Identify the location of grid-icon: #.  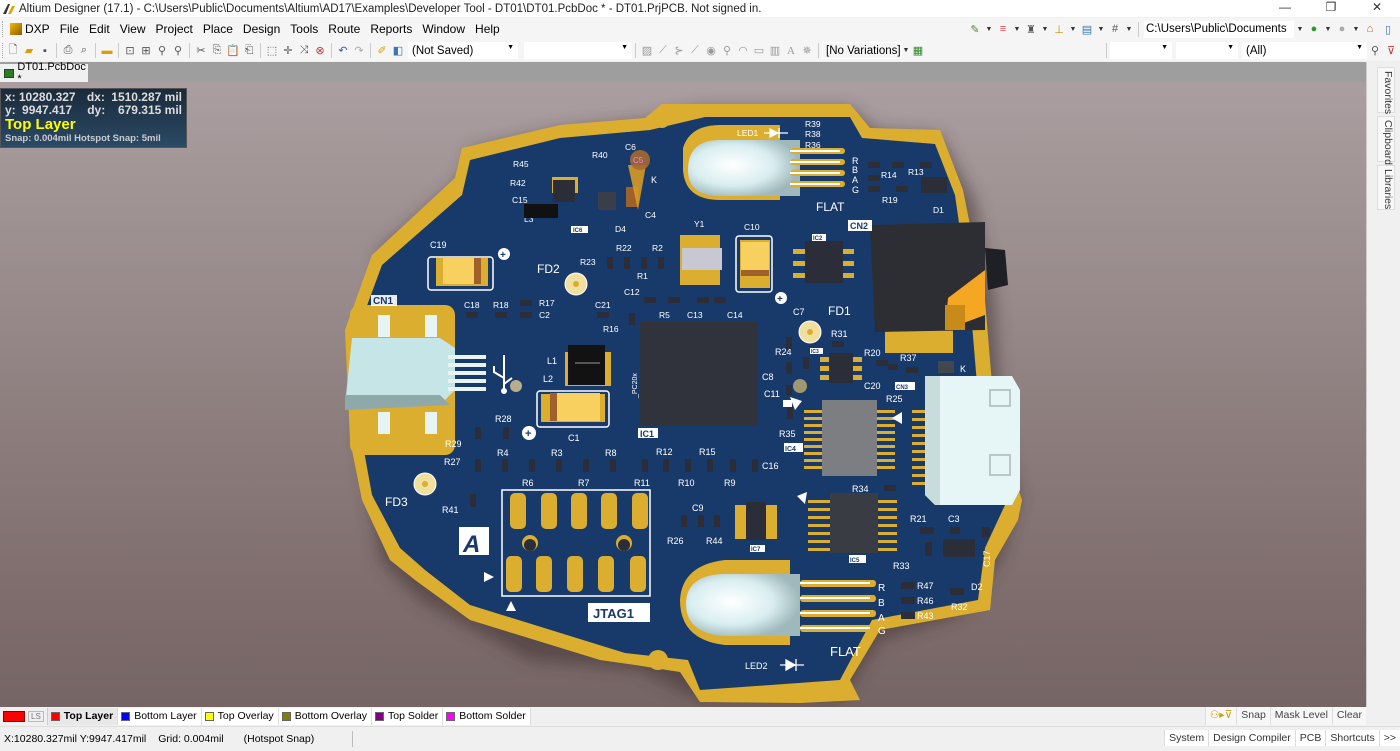
(1115, 29).